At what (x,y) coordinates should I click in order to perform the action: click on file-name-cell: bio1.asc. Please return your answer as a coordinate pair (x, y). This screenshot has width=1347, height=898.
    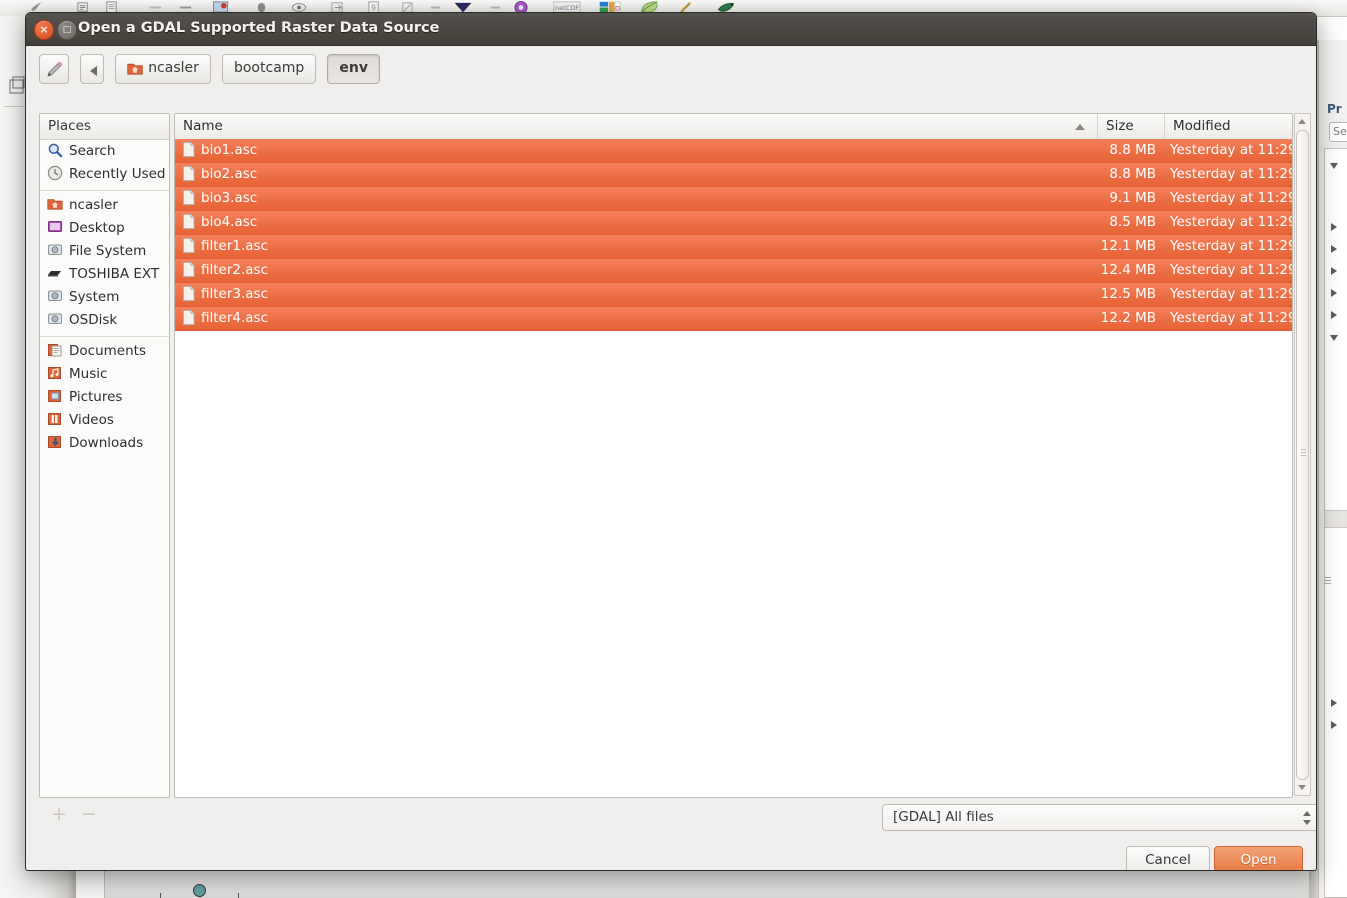
    Looking at the image, I should click on (636, 150).